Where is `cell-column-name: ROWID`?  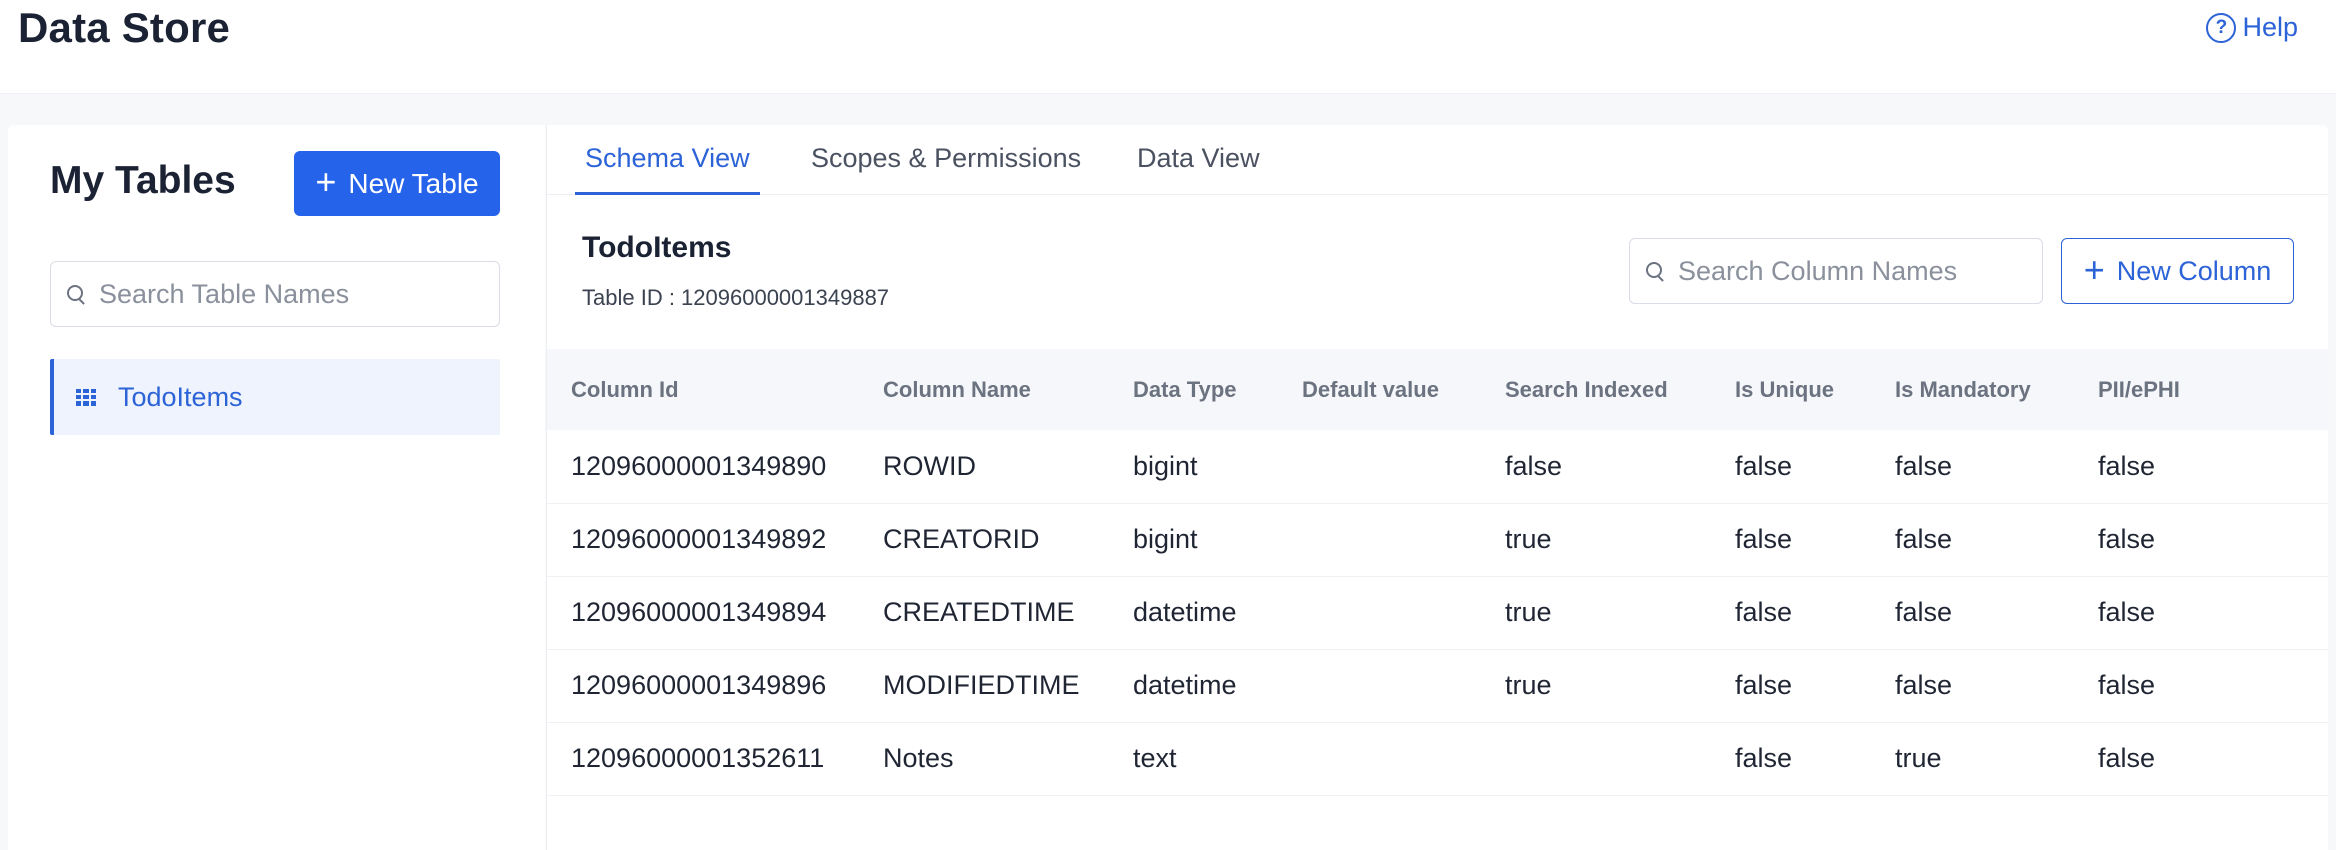
cell-column-name: ROWID is located at coordinates (929, 465).